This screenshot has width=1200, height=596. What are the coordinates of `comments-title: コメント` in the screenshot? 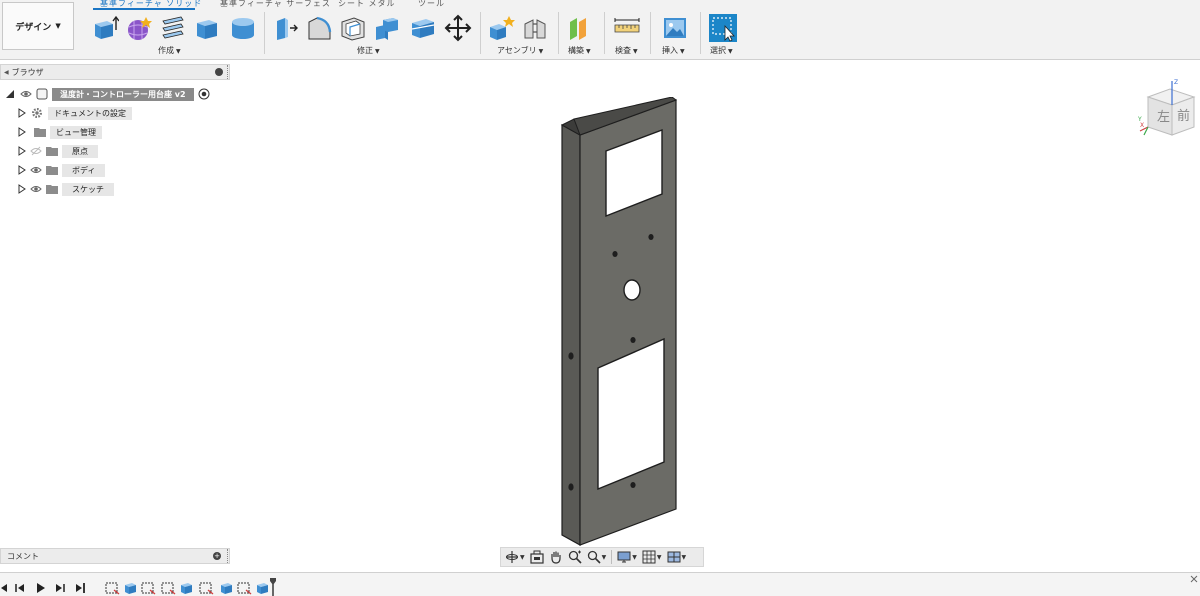 It's located at (23, 556).